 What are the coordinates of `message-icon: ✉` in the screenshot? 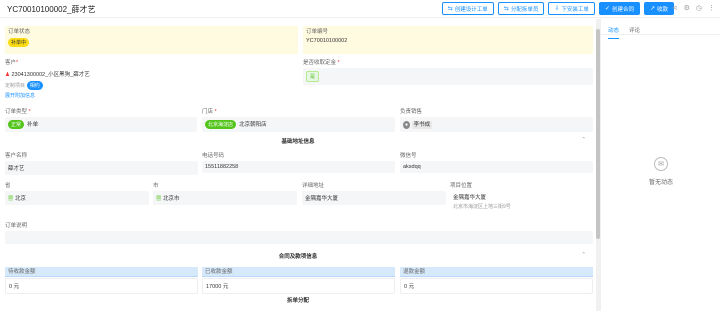 It's located at (661, 164).